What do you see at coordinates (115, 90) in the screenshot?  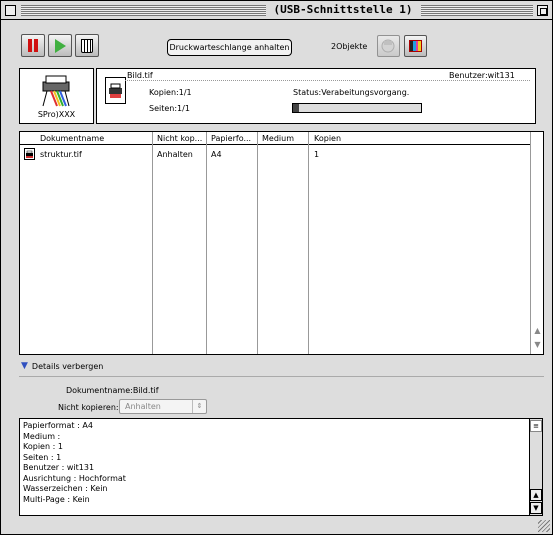 I see `document-icon` at bounding box center [115, 90].